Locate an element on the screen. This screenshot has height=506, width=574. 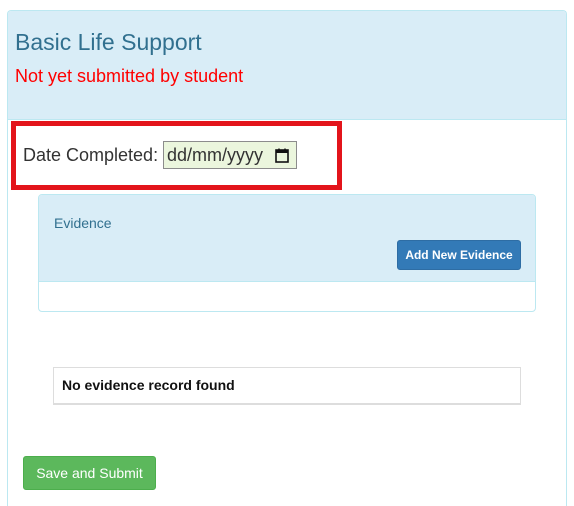
save-and-submit-button: Save and Submit is located at coordinates (89, 473).